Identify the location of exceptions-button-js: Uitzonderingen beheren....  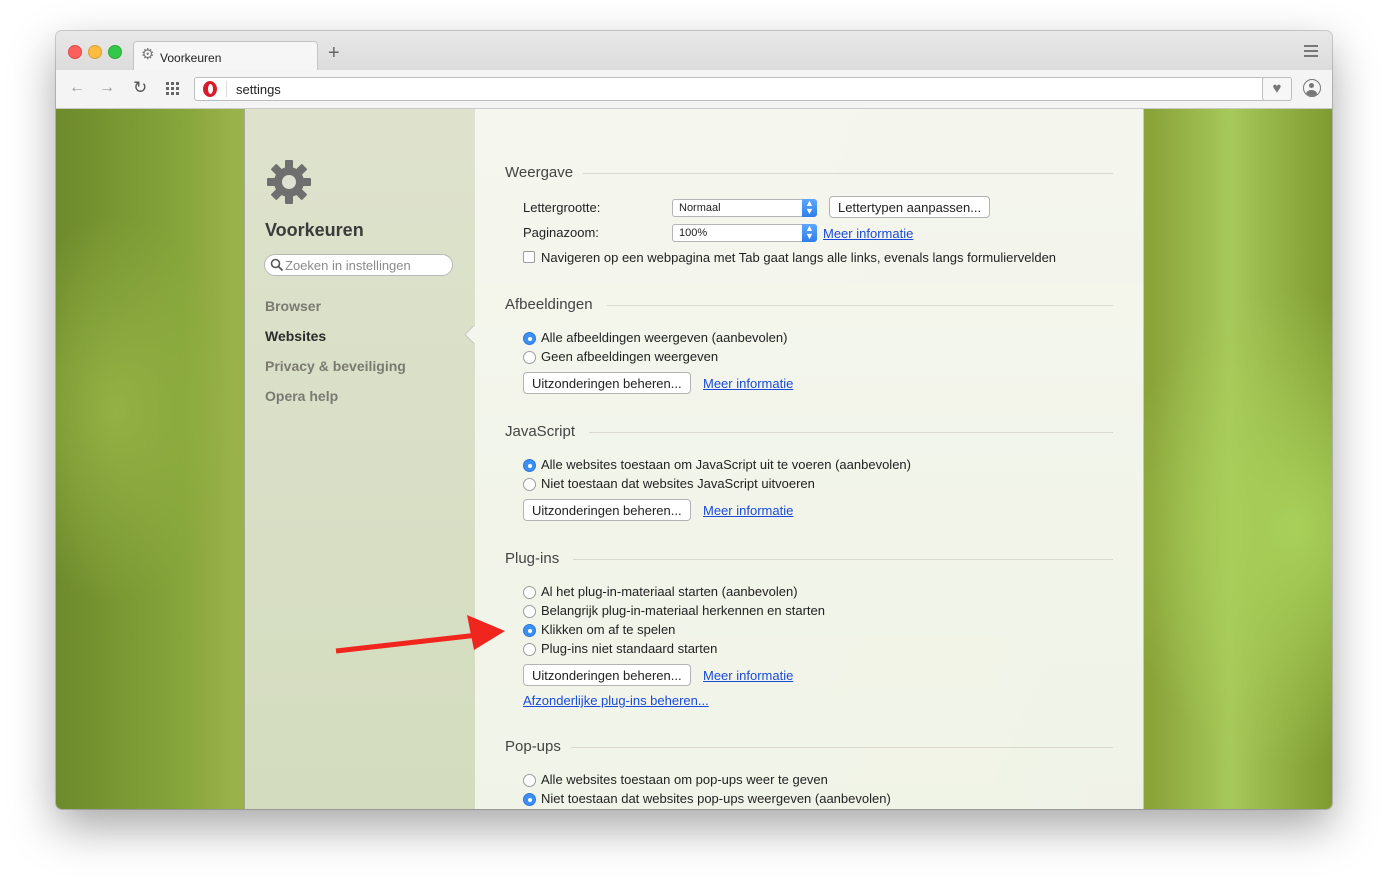
(607, 510).